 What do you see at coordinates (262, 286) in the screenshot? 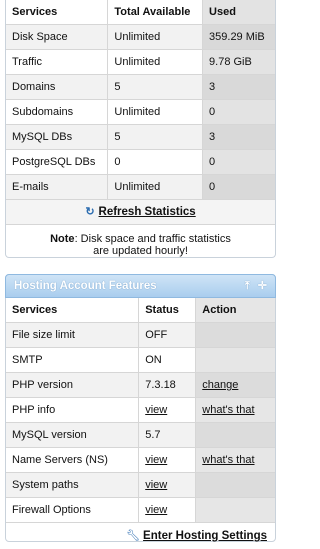
I see `move-icon: ✛` at bounding box center [262, 286].